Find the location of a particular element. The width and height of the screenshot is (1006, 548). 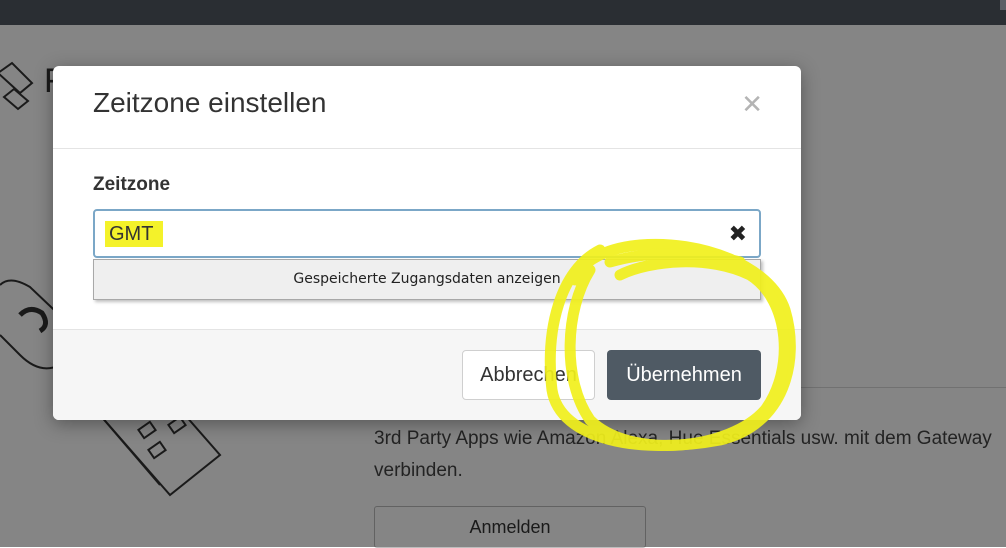

cancel-button: Abbrechen is located at coordinates (528, 375).